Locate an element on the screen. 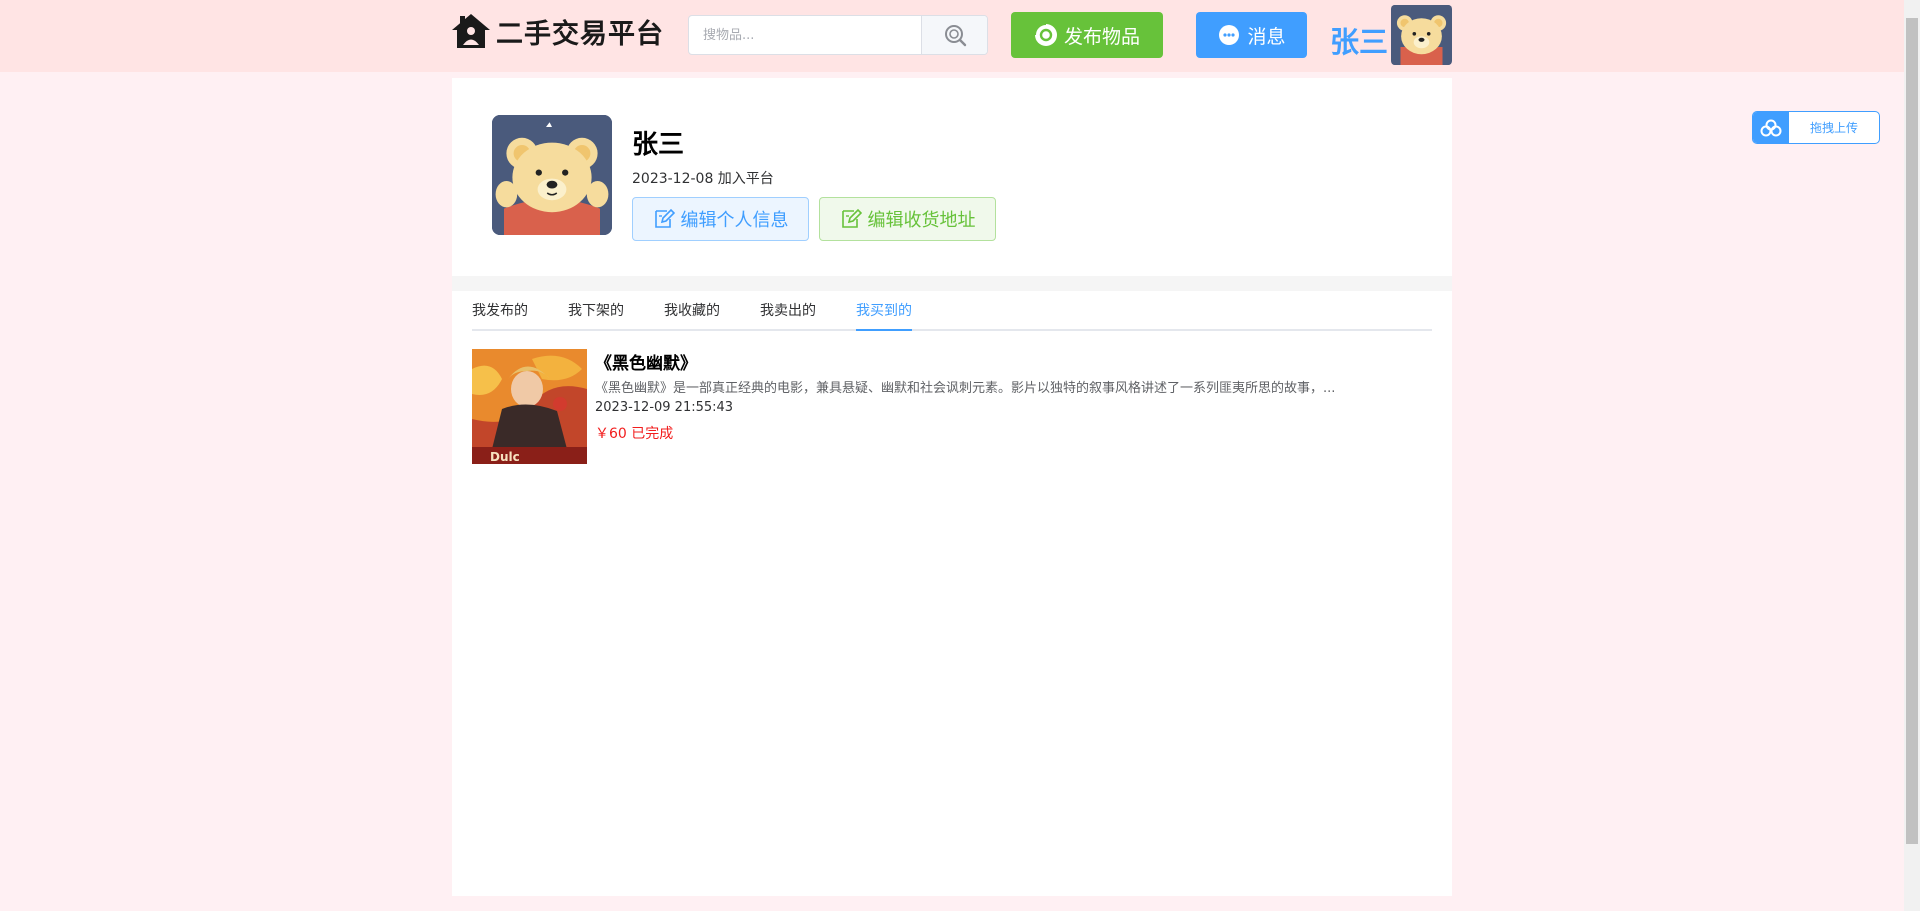 This screenshot has height=911, width=1920. page-scrollbar is located at coordinates (1912, 455).